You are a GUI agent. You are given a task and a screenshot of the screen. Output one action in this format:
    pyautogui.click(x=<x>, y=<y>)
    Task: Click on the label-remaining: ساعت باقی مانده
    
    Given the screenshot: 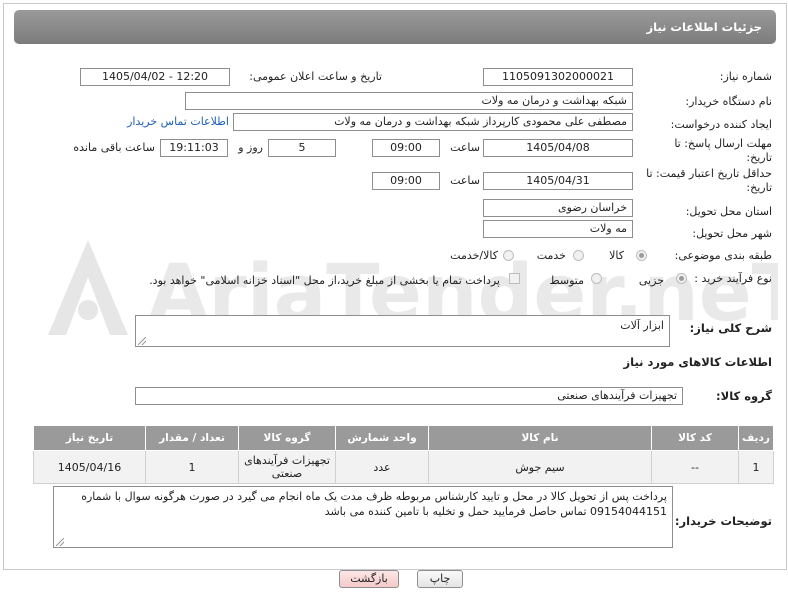 What is the action you would take?
    pyautogui.click(x=114, y=147)
    